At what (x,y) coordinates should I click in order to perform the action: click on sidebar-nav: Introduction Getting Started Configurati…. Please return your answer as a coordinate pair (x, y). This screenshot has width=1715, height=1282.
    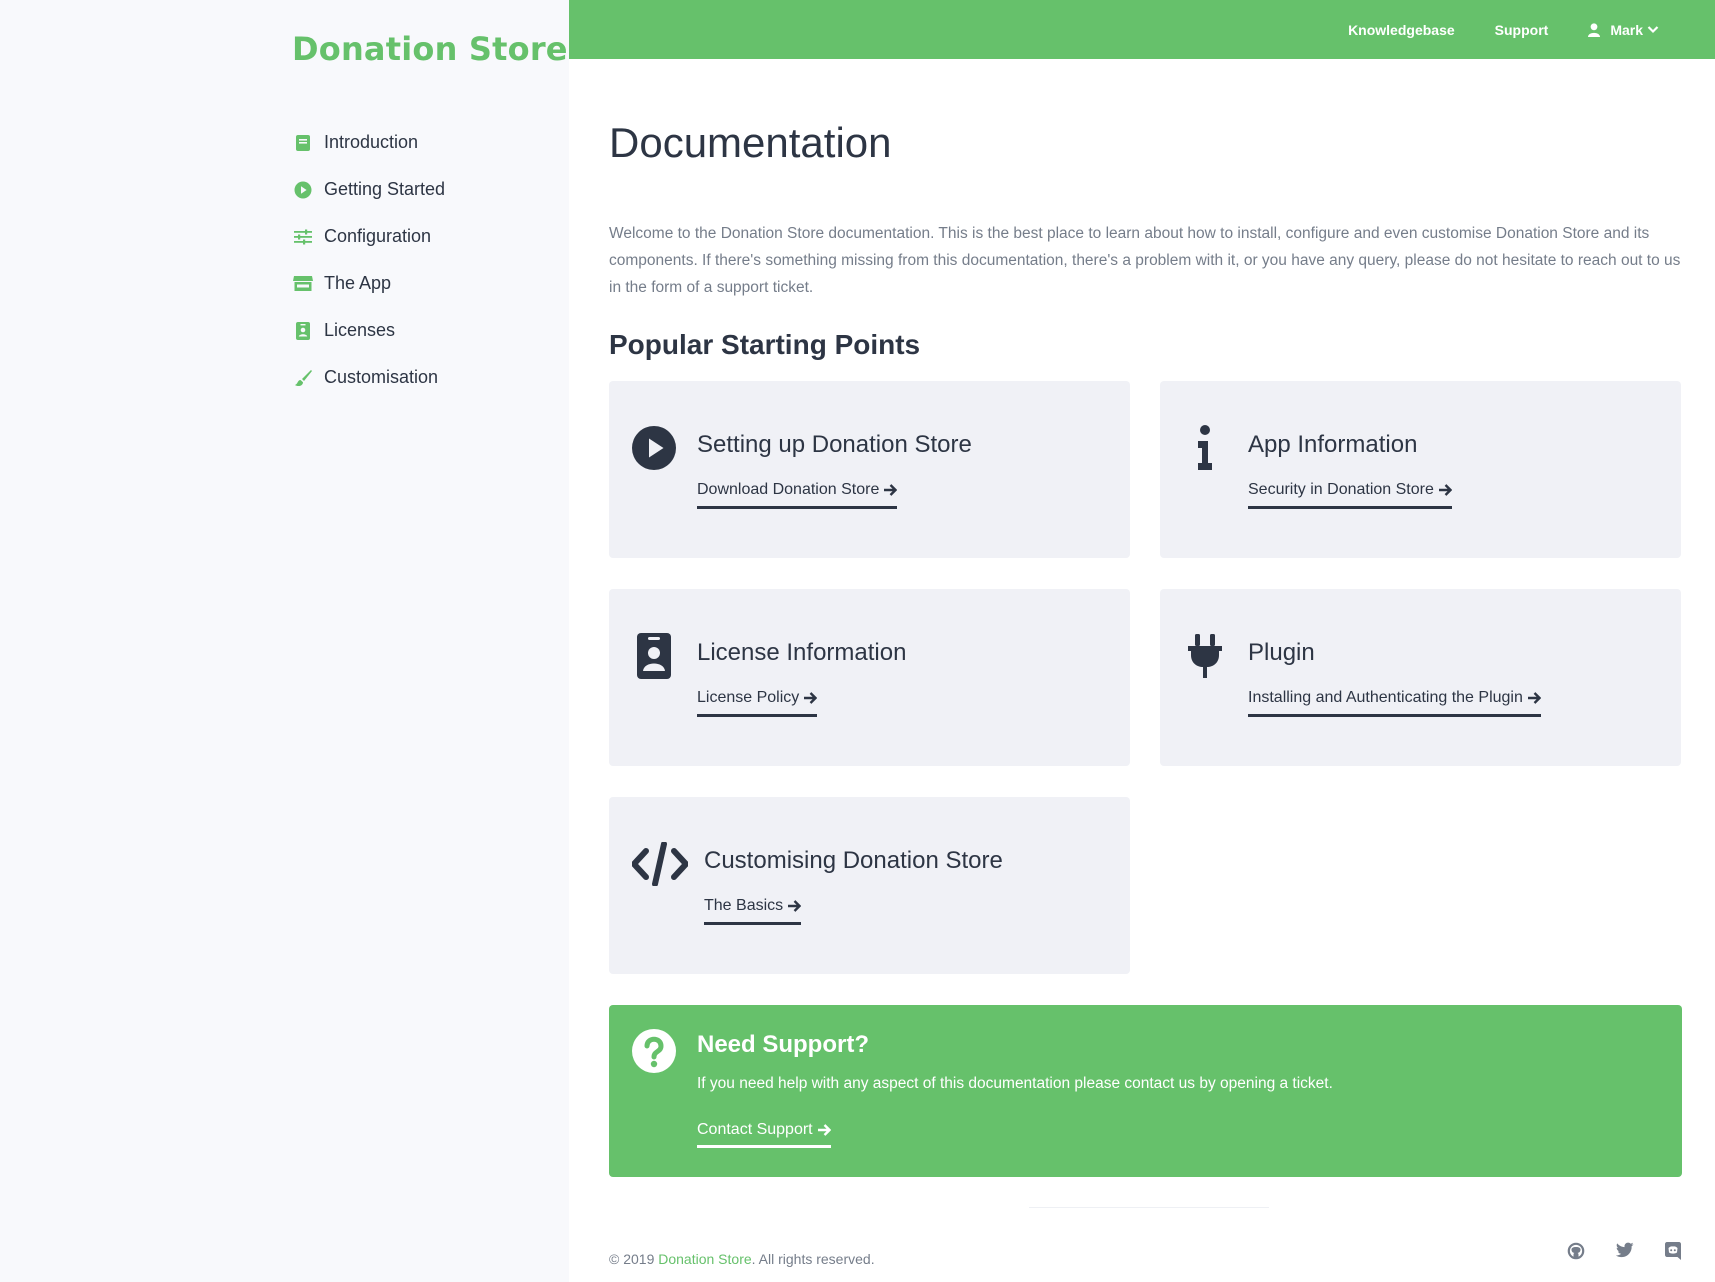
    Looking at the image, I should click on (368, 260).